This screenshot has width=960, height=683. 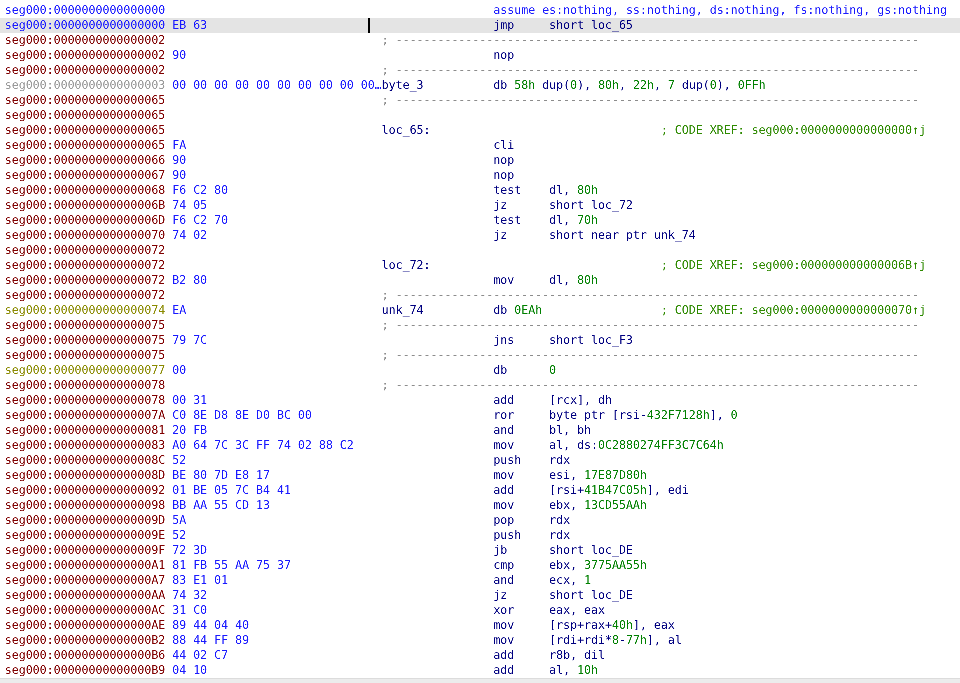 I want to click on listing-row: seg000:0000000000000083 A0 64 7C 3C FF 74 02 88 C2 mov al, ds:0C2880274FF3C7C64h, so click(x=480, y=445).